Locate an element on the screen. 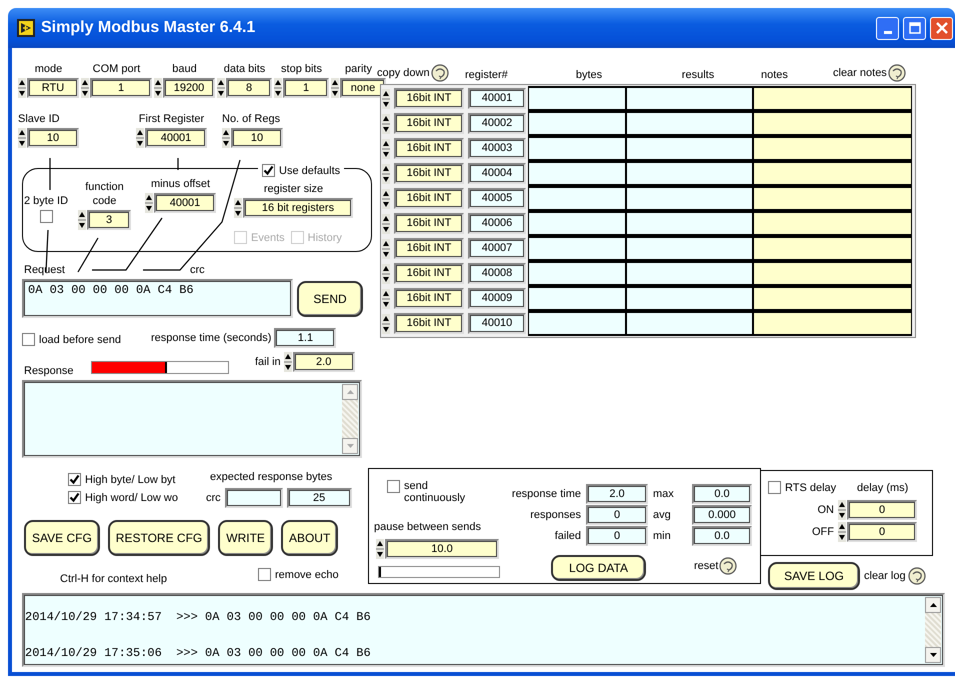 The image size is (955, 683). register-field: 40001 is located at coordinates (497, 98).